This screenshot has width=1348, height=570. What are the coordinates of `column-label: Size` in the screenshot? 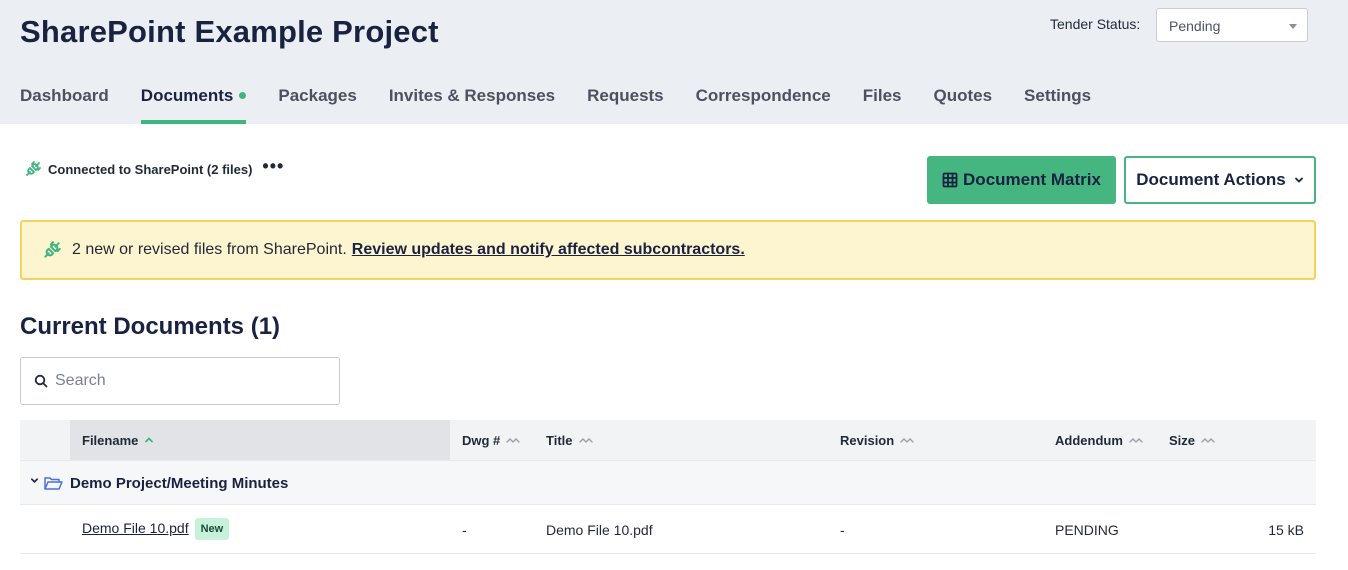 It's located at (1182, 440).